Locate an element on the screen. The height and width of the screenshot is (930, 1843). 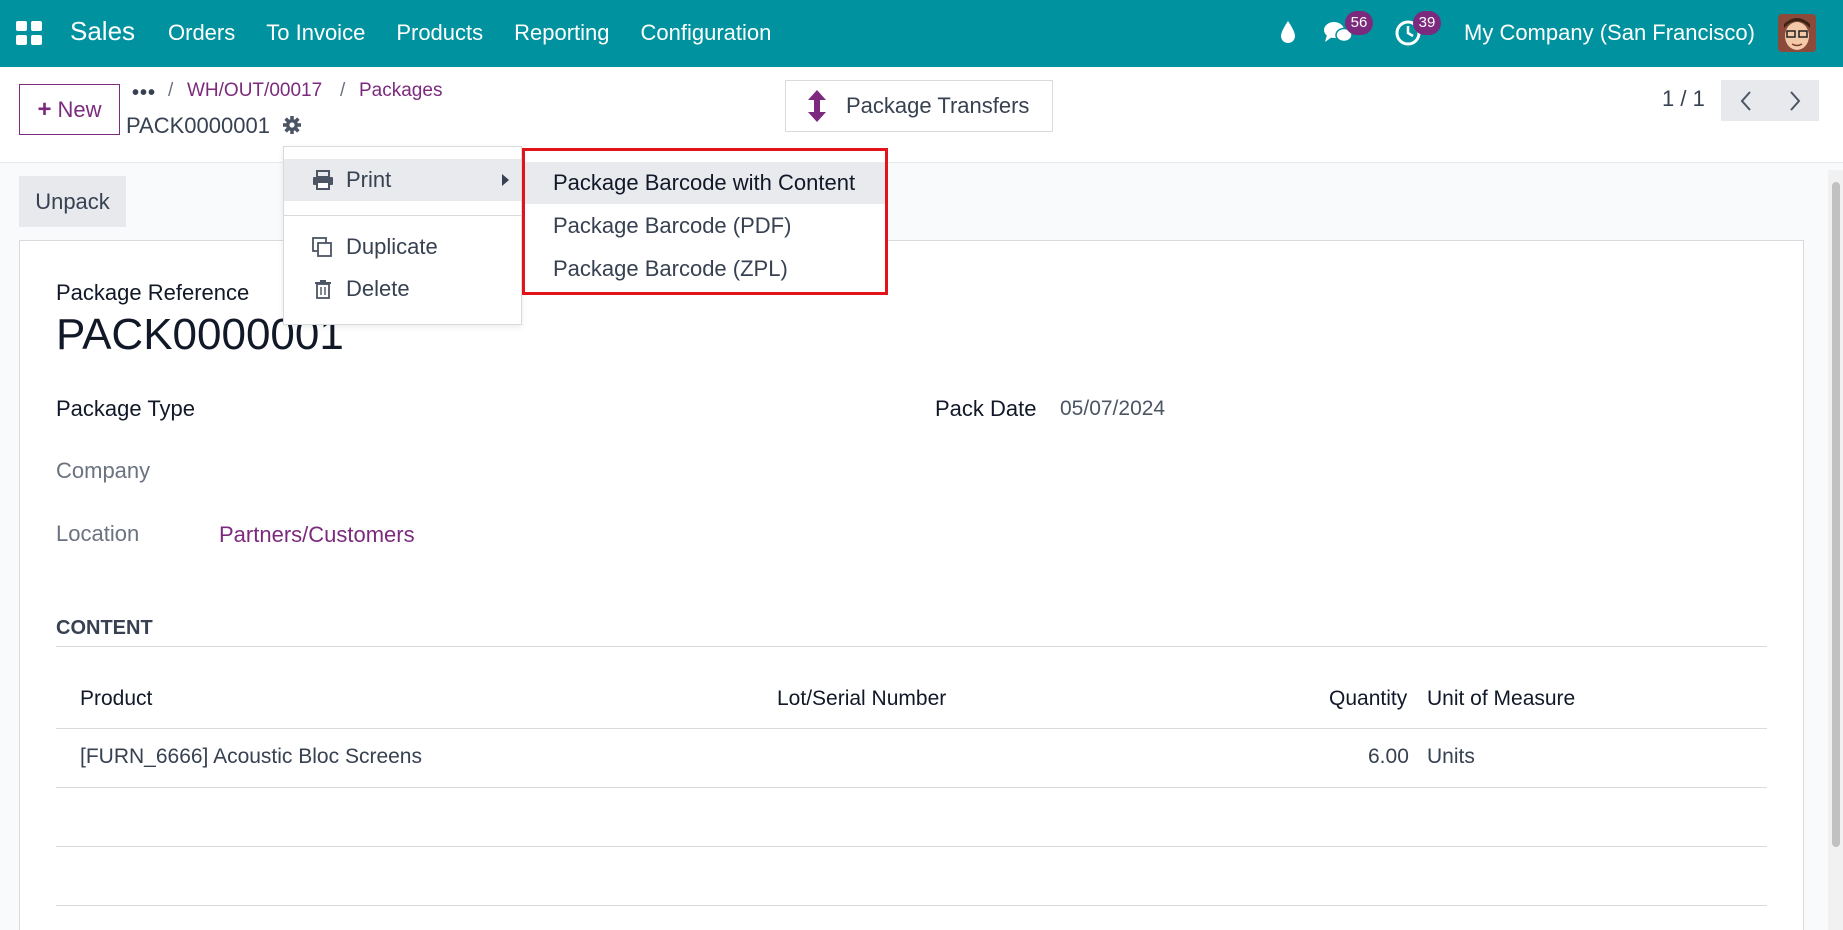
print-barcode-pdf: Package Barcode (PDF) is located at coordinates (705, 226).